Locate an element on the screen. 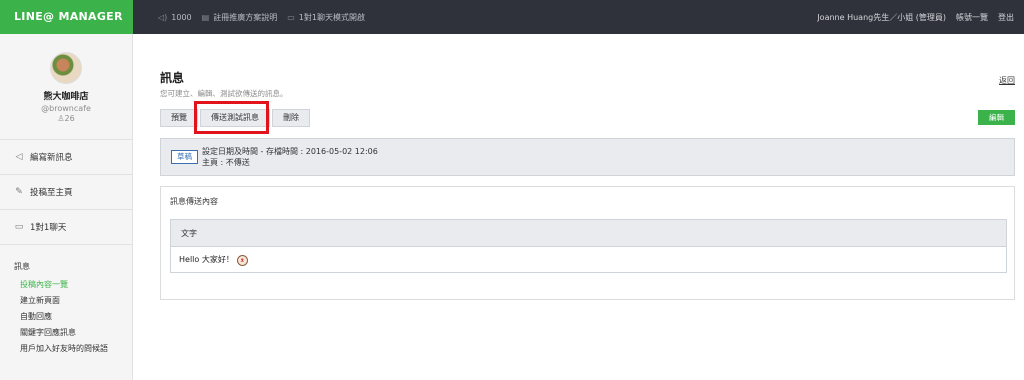 This screenshot has height=380, width=1024. sidebar-item-new-page: 建立新頁面 is located at coordinates (76, 301).